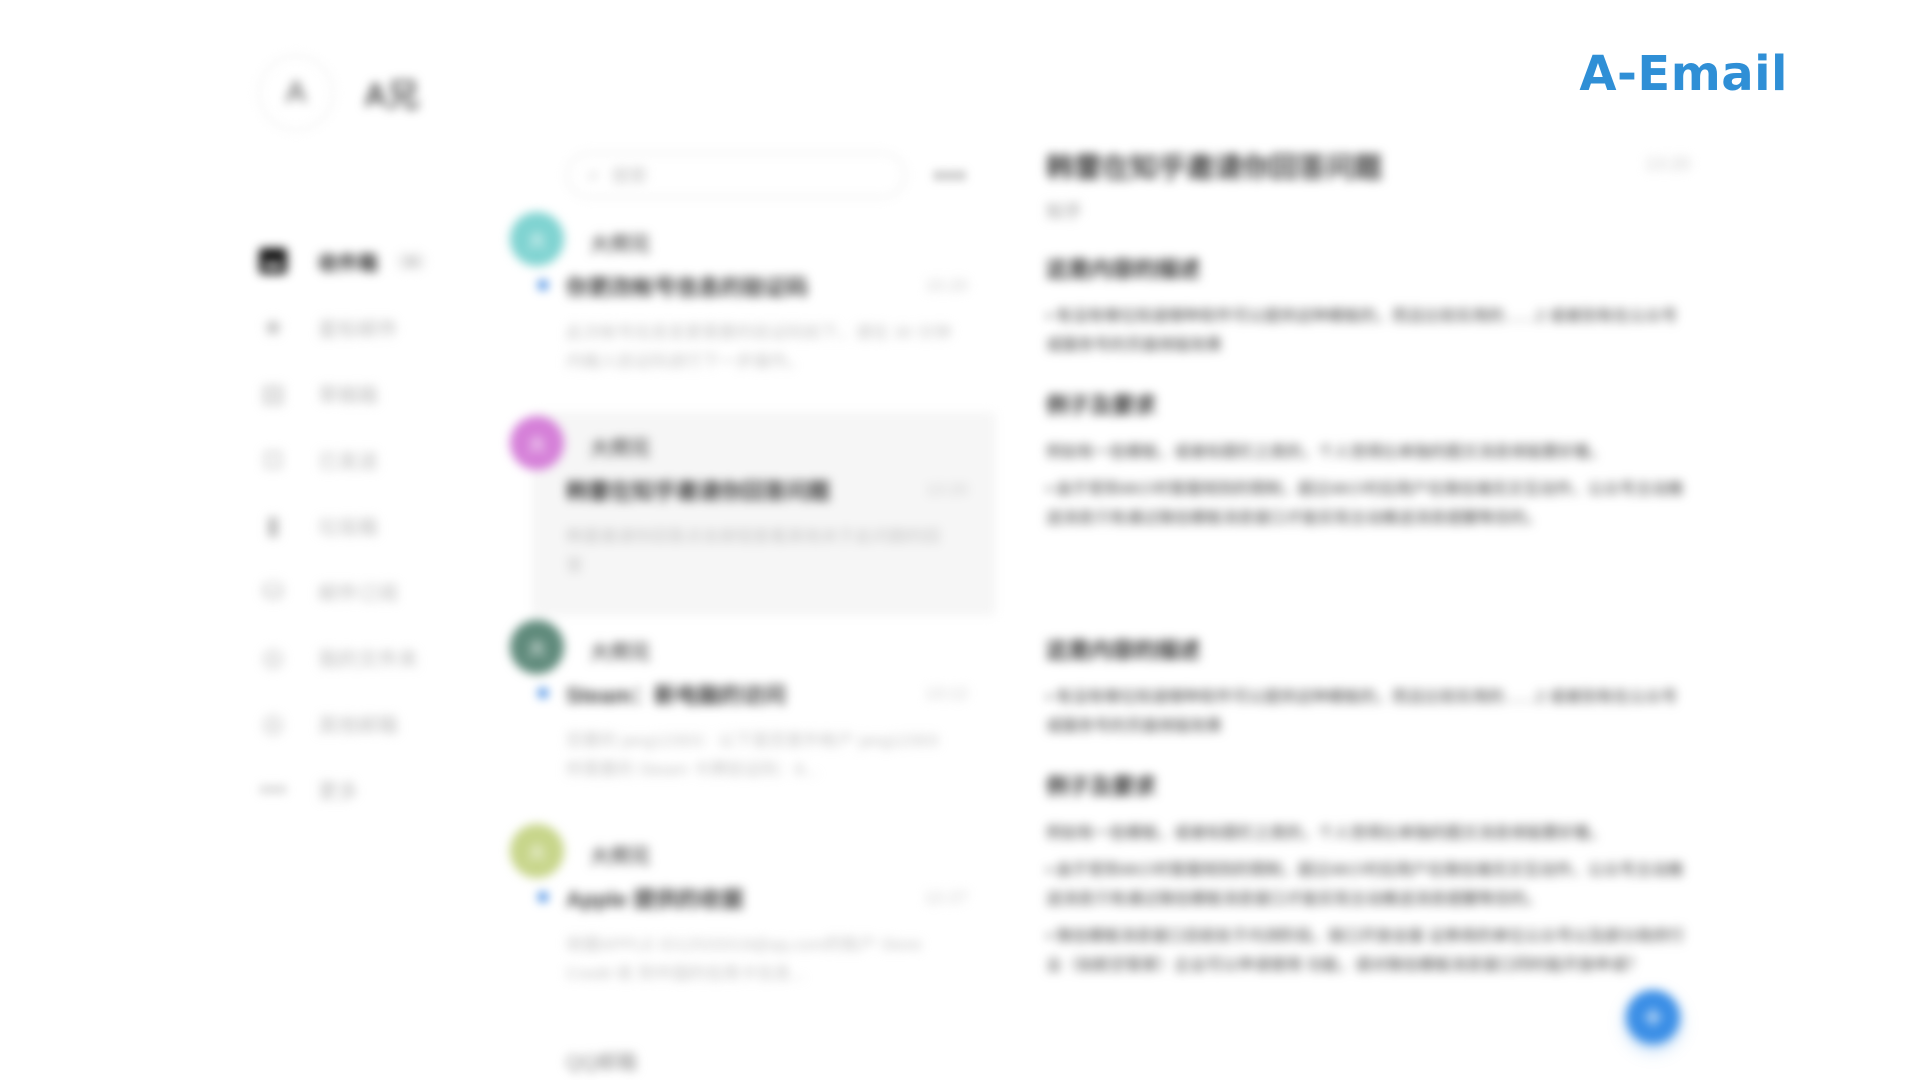 The height and width of the screenshot is (1080, 1920). Describe the element at coordinates (348, 395) in the screenshot. I see `sidebar-item-label: 草稿箱` at that location.